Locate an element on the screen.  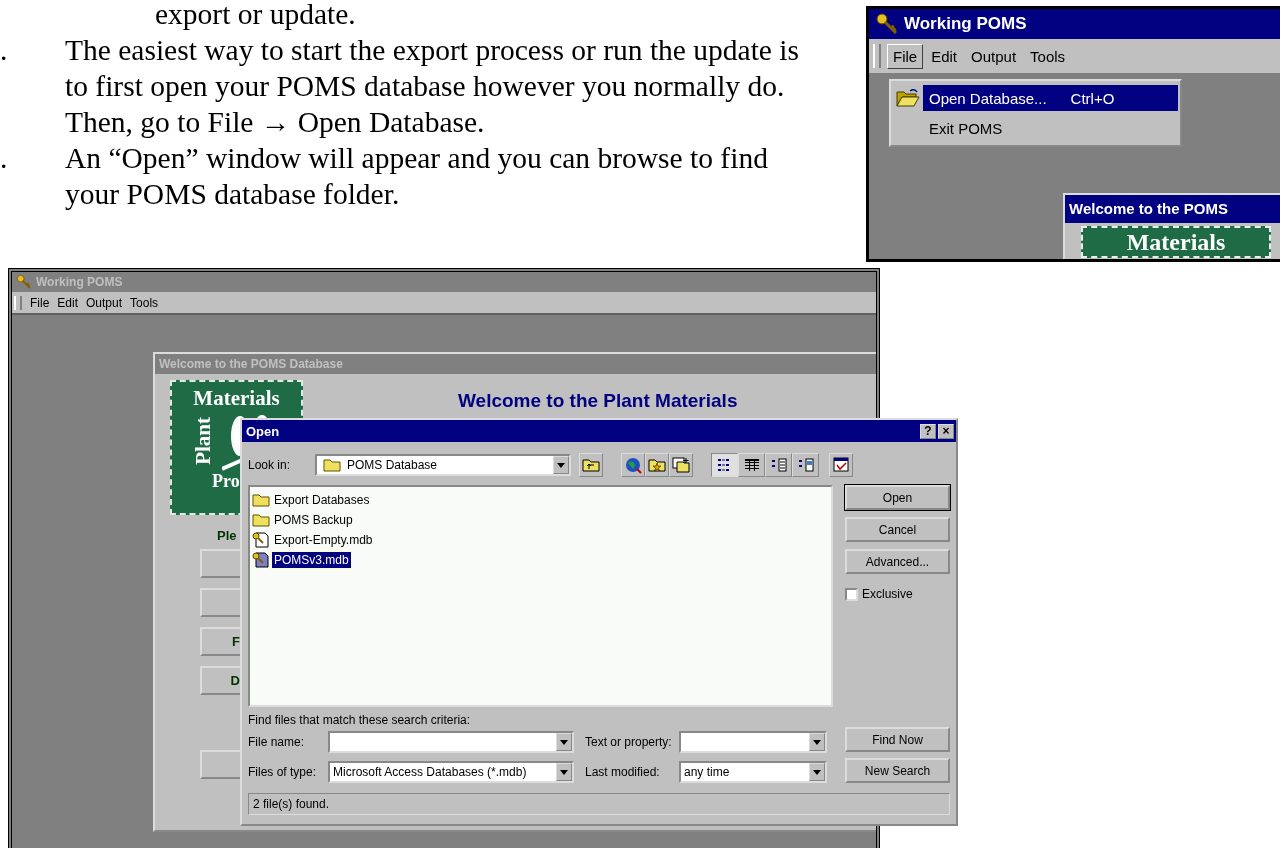
properties-view-icon is located at coordinates (778, 465).